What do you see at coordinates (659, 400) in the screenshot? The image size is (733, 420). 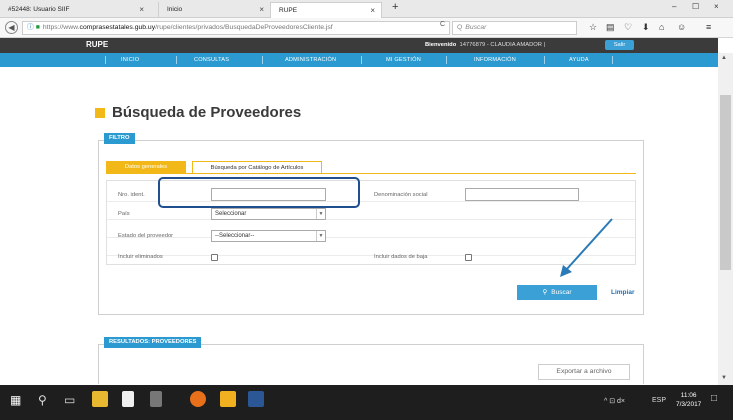 I see `language-indicator: ESP` at bounding box center [659, 400].